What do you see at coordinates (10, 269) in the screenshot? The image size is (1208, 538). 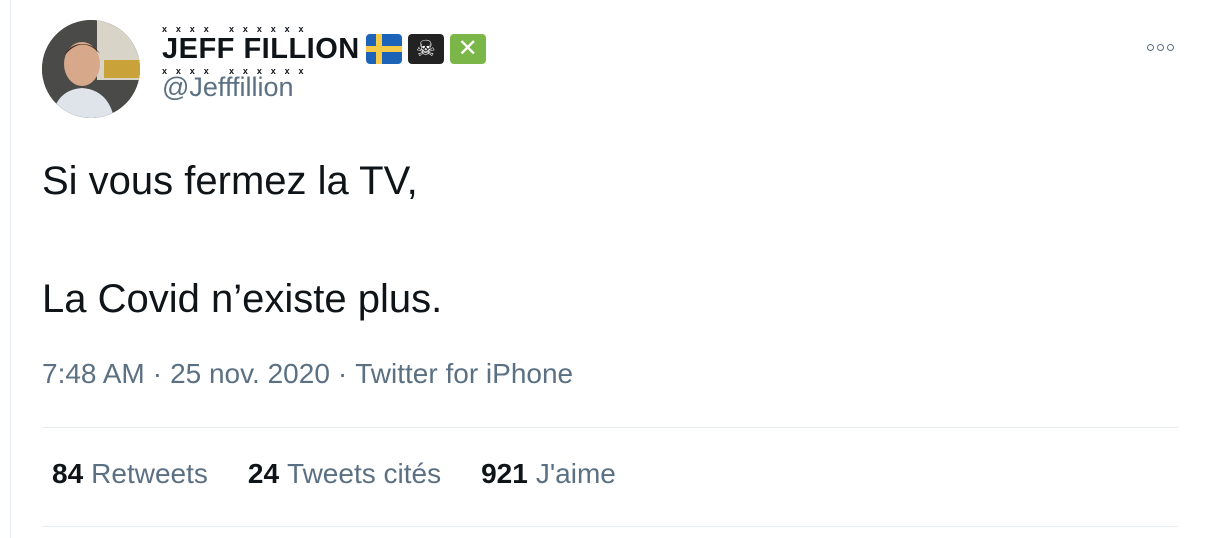 I see `left-border` at bounding box center [10, 269].